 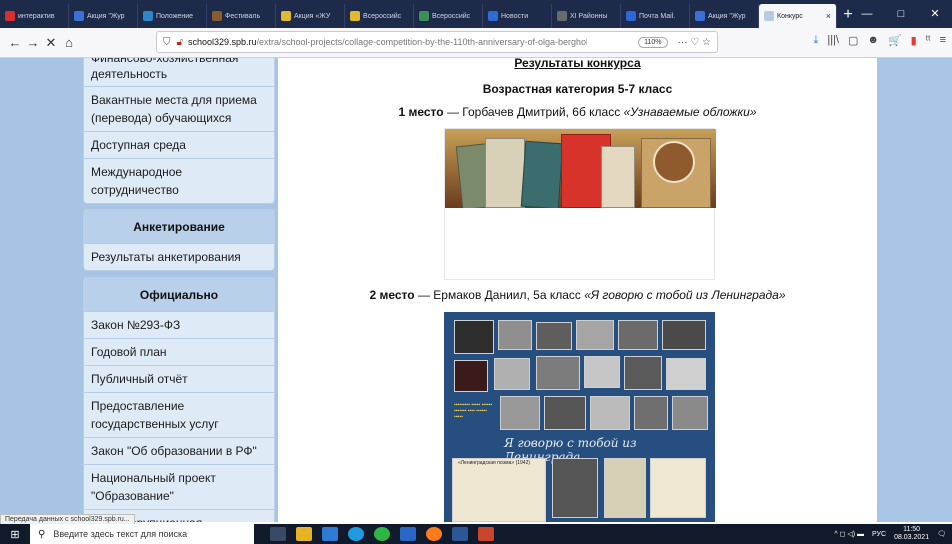 What do you see at coordinates (833, 40) in the screenshot?
I see `library-icon: |||\` at bounding box center [833, 40].